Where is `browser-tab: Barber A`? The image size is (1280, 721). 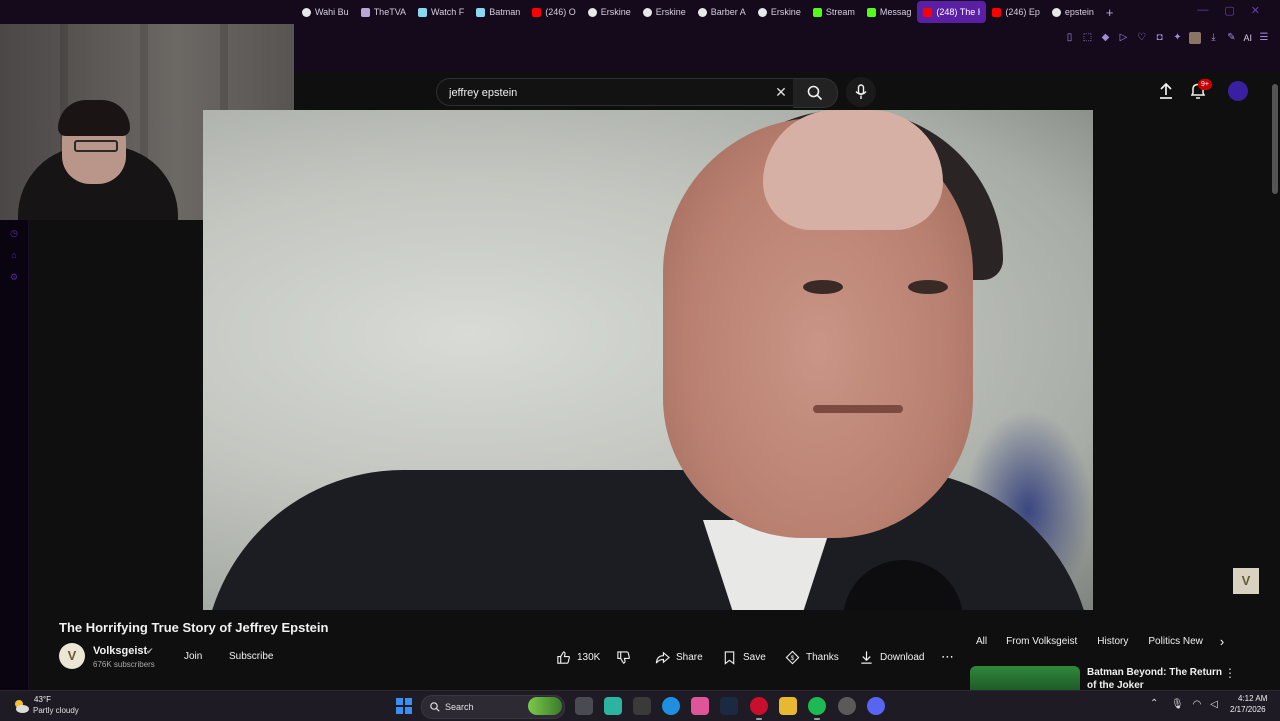
browser-tab: Barber A is located at coordinates (722, 12).